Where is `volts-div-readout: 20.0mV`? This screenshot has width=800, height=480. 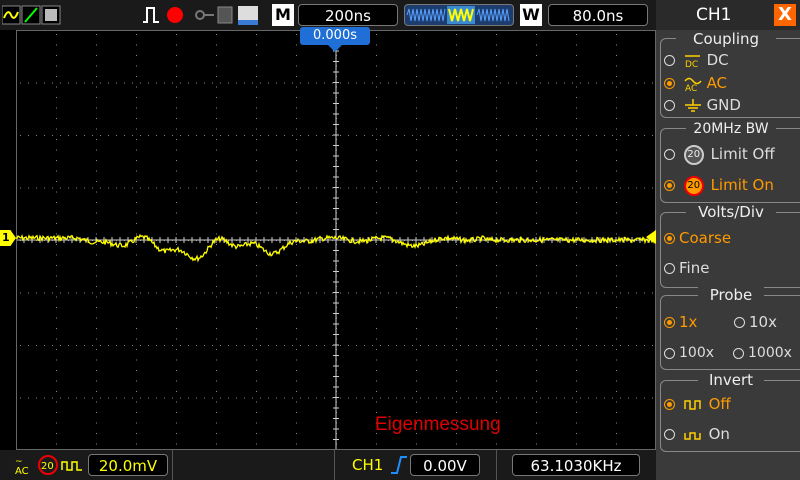
volts-div-readout: 20.0mV is located at coordinates (128, 465).